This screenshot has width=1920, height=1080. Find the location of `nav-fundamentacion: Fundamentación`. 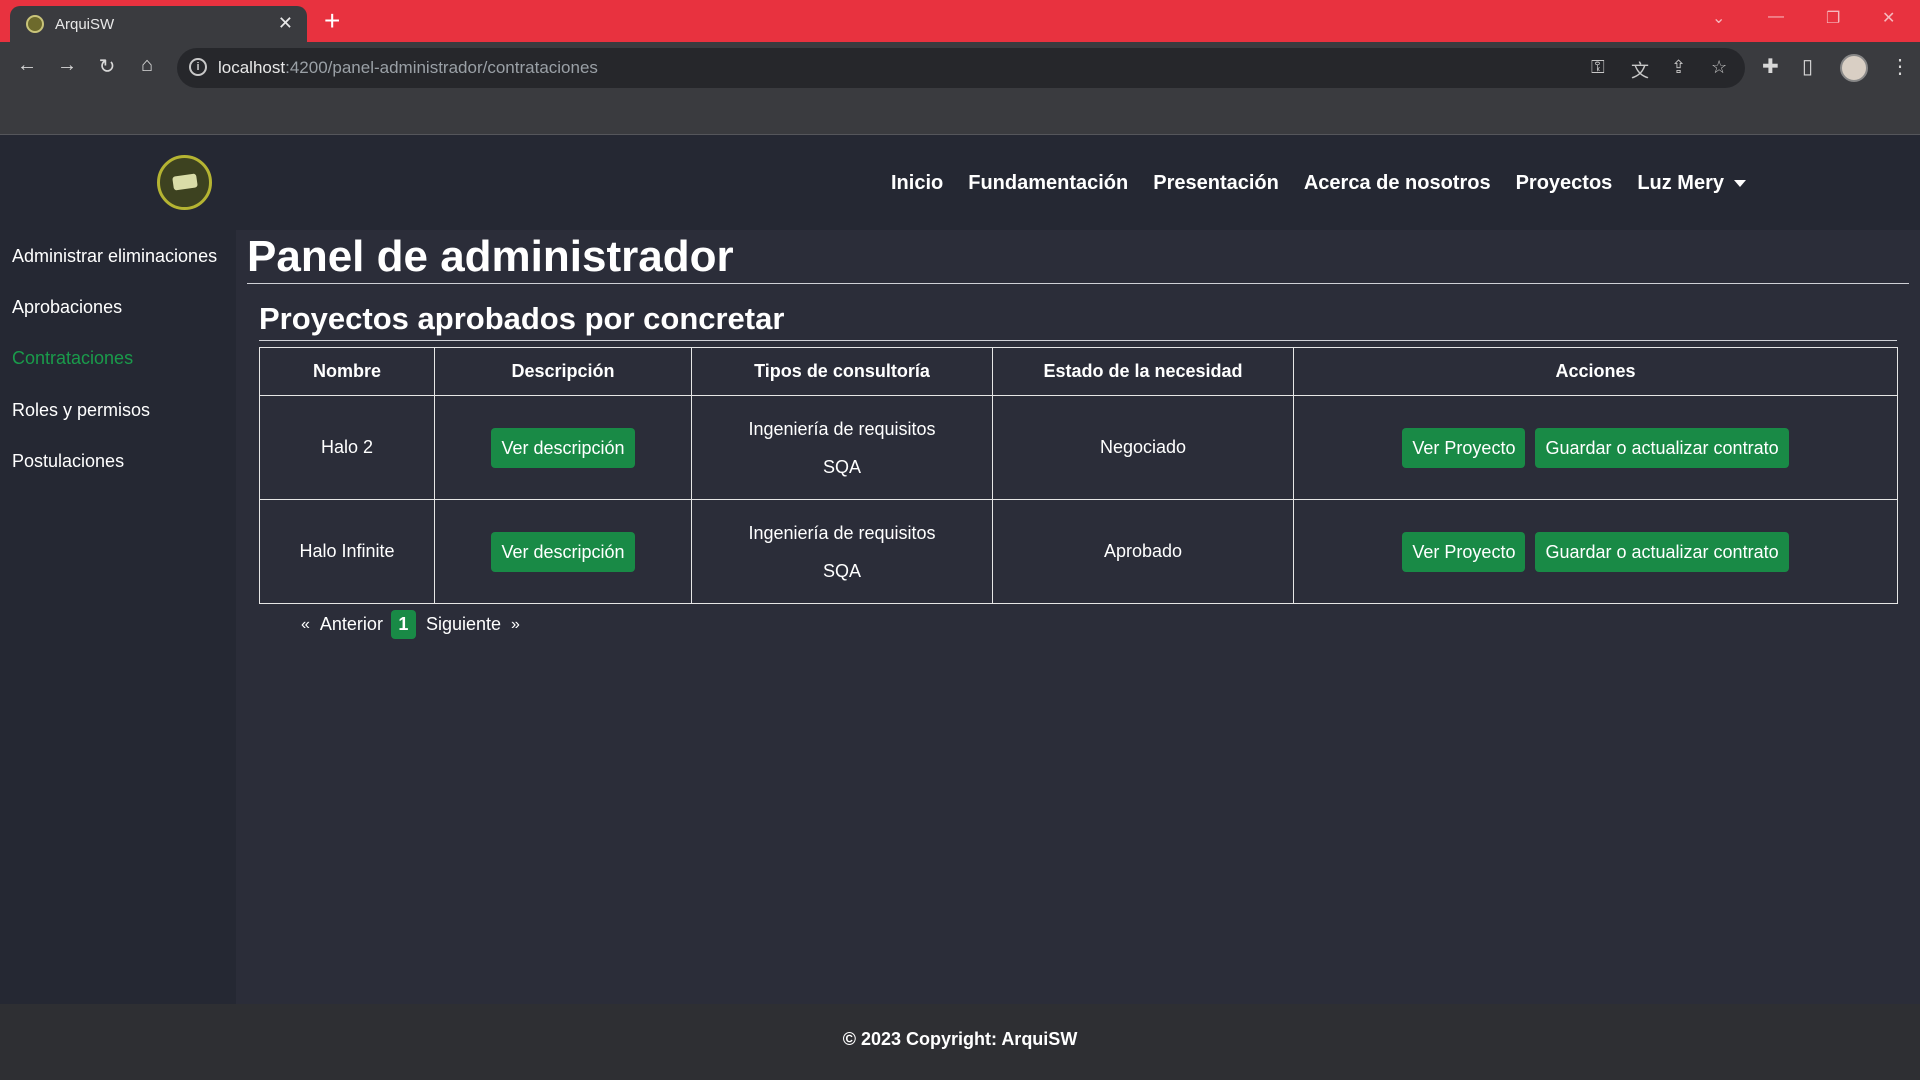

nav-fundamentacion: Fundamentación is located at coordinates (1048, 183).